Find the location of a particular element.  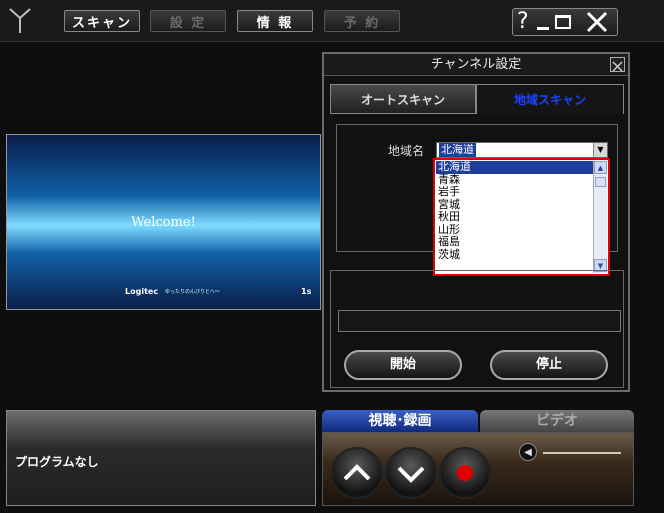

scroll-up-icon: ▲ is located at coordinates (600, 167).